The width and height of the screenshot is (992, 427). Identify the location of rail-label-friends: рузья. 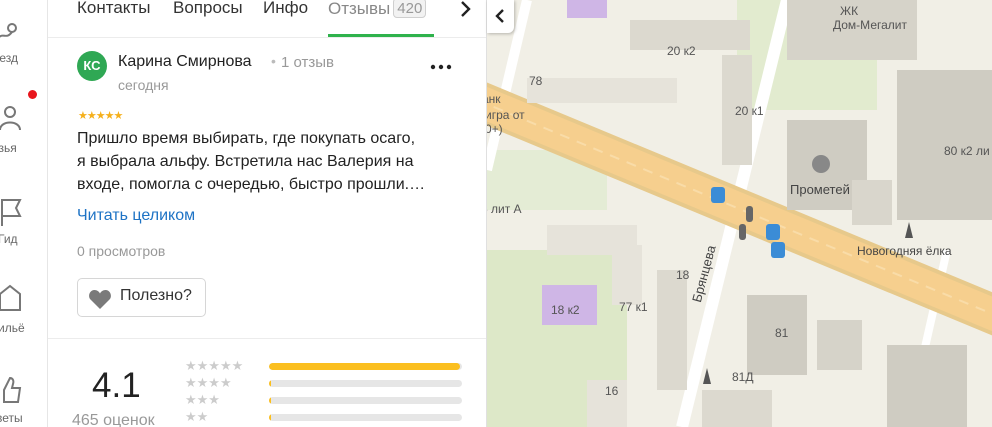
(8, 148).